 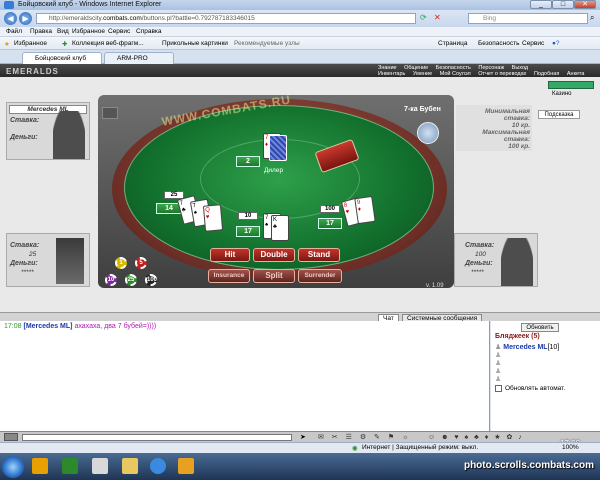 I want to click on minimize-button: _, so click(x=541, y=4).